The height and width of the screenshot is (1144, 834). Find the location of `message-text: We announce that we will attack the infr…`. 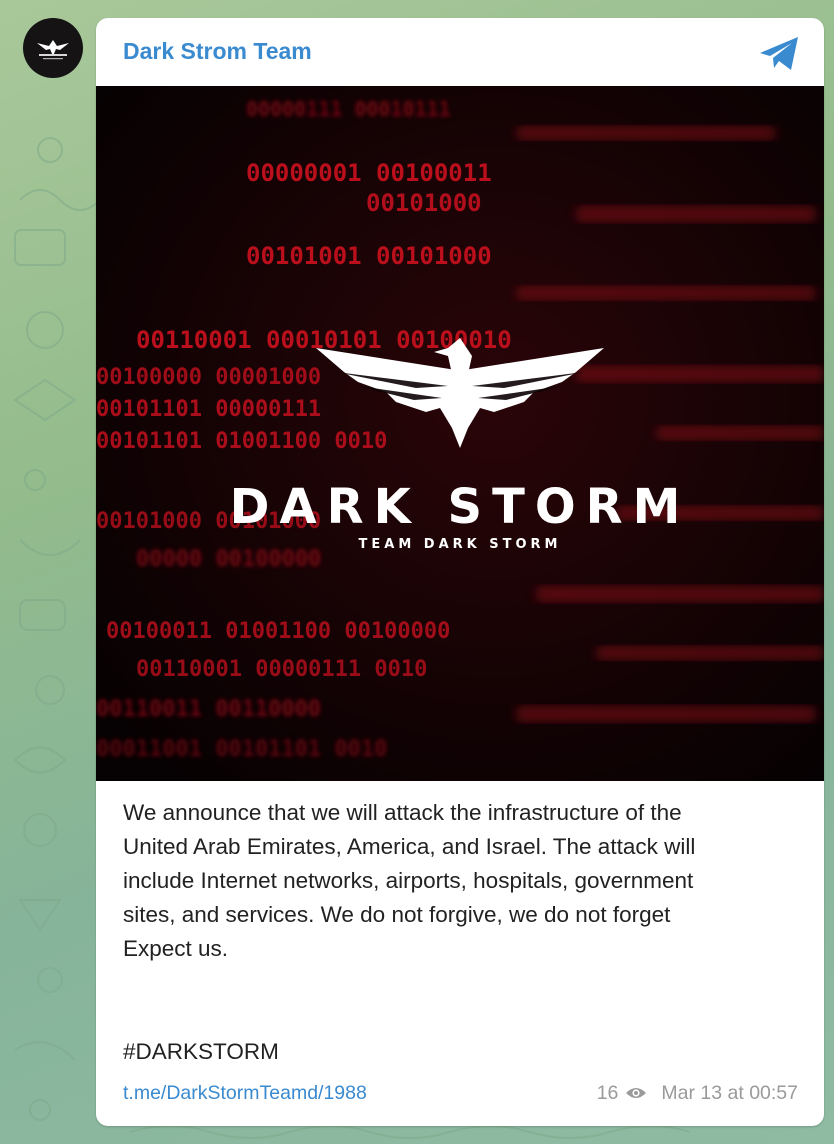

message-text: We announce that we will attack the infr… is located at coordinates (409, 880).